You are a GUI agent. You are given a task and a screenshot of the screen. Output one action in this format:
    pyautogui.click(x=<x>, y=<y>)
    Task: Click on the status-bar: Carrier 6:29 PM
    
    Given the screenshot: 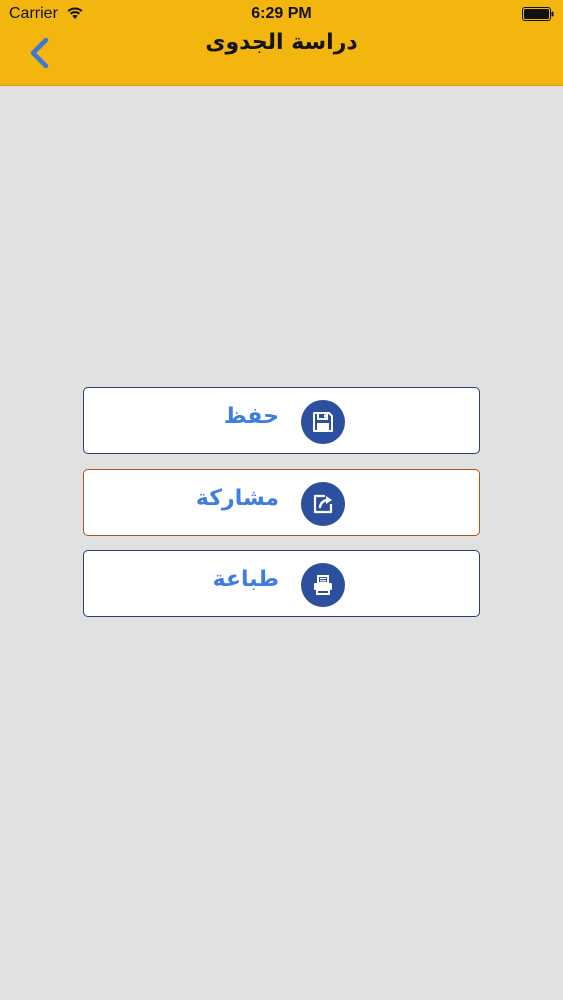 What is the action you would take?
    pyautogui.click(x=281, y=14)
    